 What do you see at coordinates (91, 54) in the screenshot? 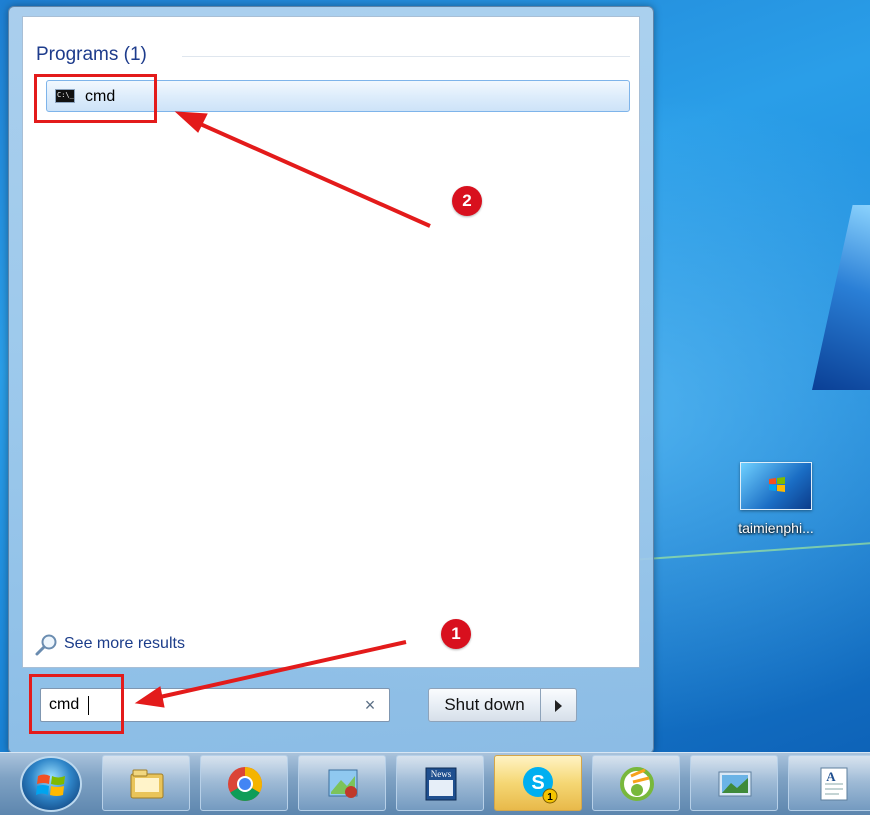
I see `programs-group-header: Programs (1)` at bounding box center [91, 54].